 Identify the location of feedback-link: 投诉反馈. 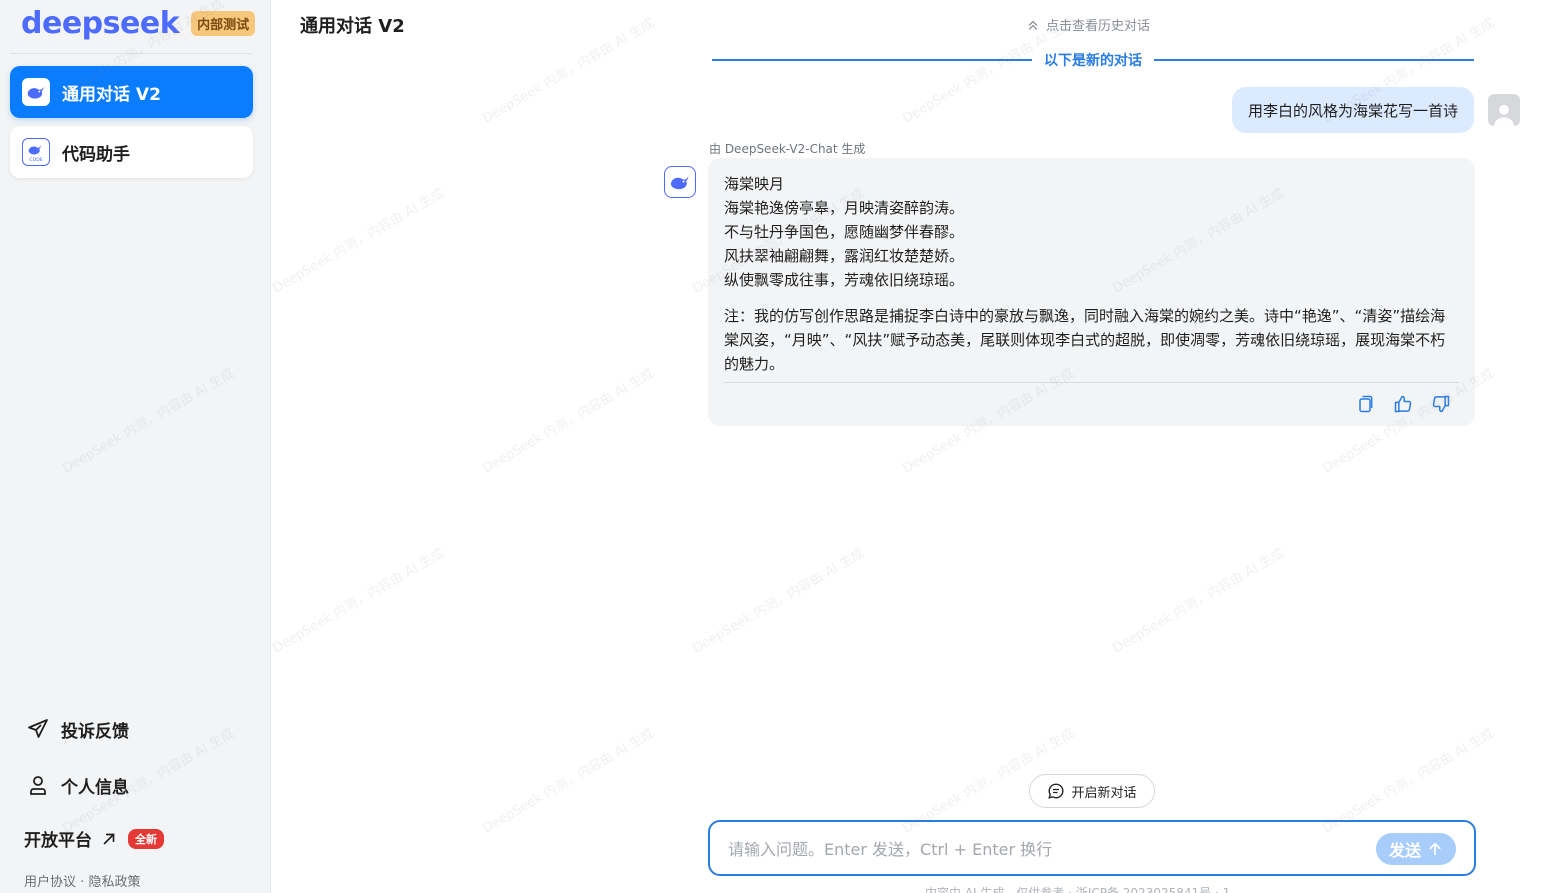
(77, 729).